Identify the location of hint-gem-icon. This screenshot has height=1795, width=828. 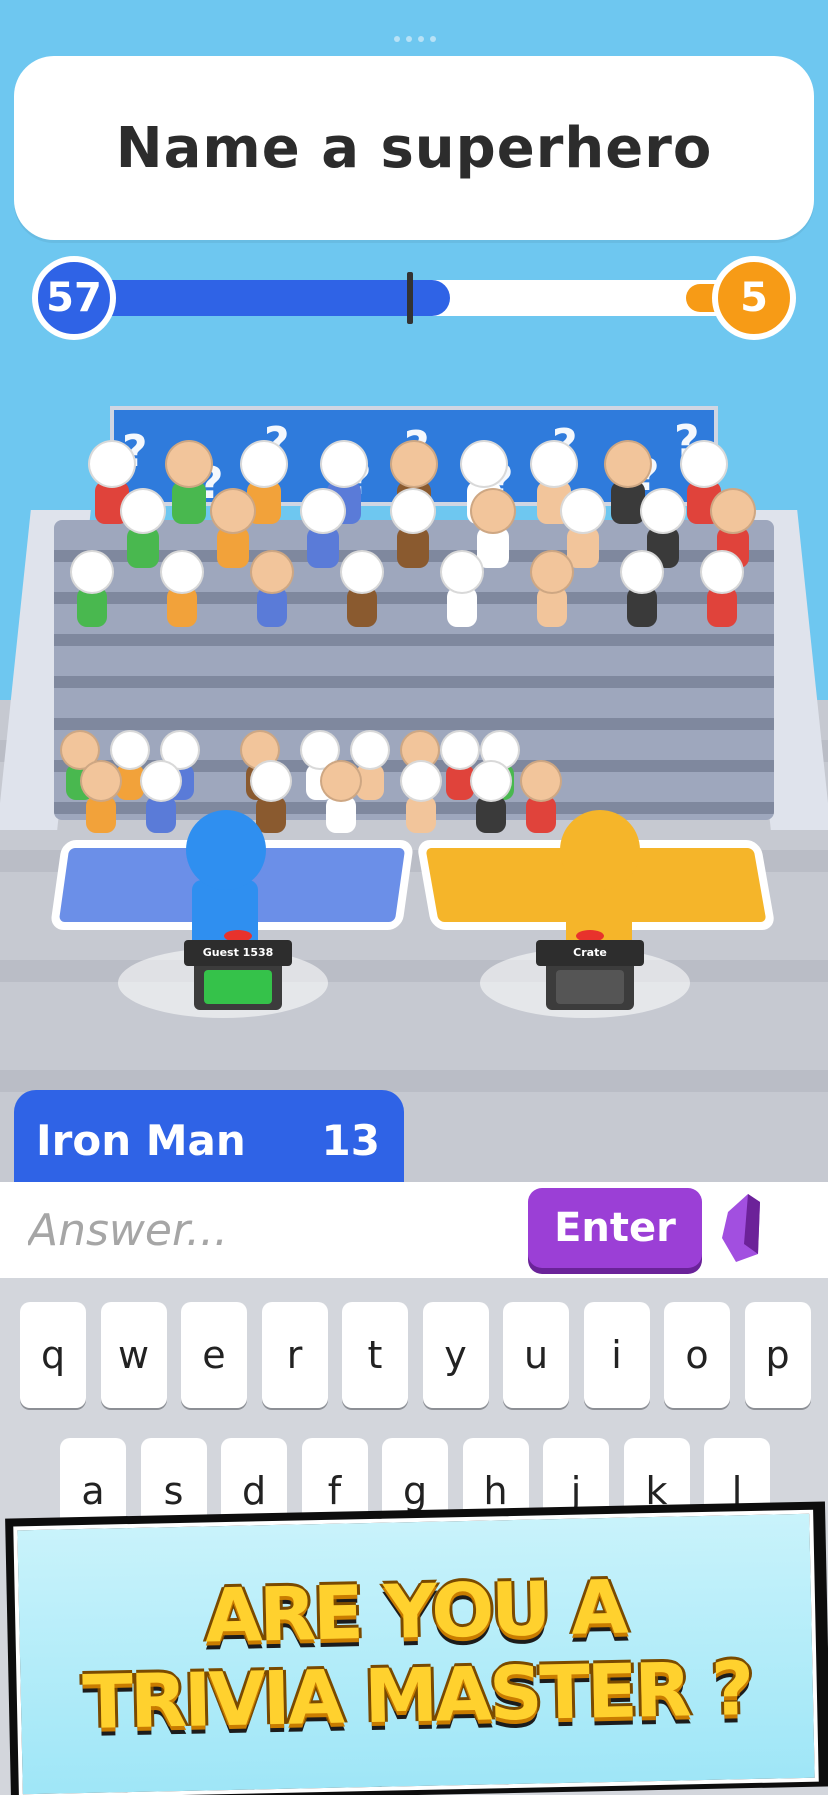
(740, 1228).